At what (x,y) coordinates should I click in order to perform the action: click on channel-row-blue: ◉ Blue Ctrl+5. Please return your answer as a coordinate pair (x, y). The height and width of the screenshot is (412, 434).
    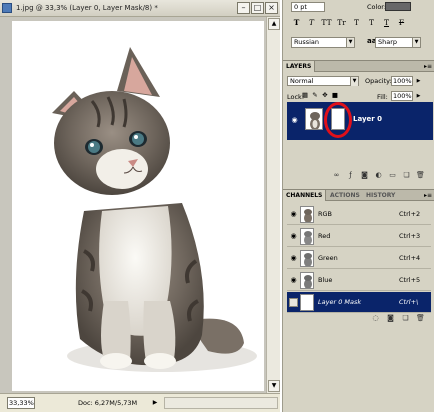
    Looking at the image, I should click on (359, 280).